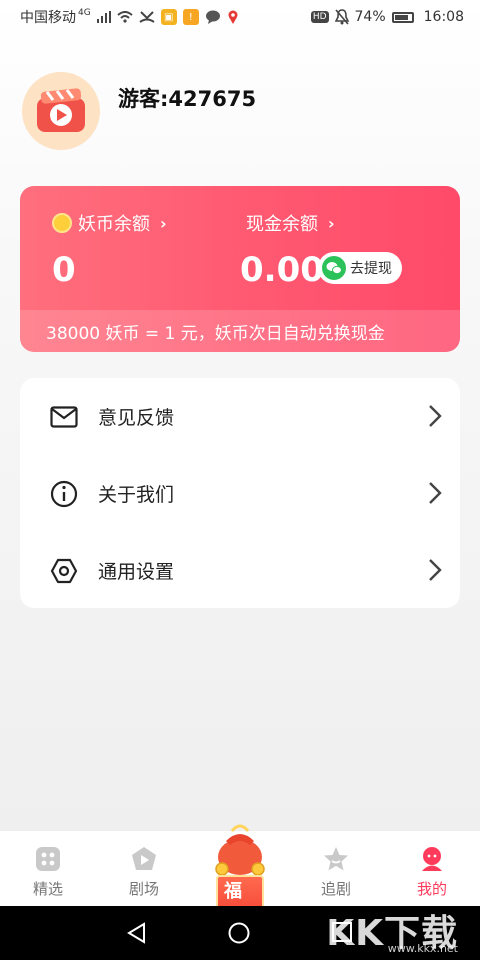  I want to click on withdraw-button: 去提现, so click(360, 268).